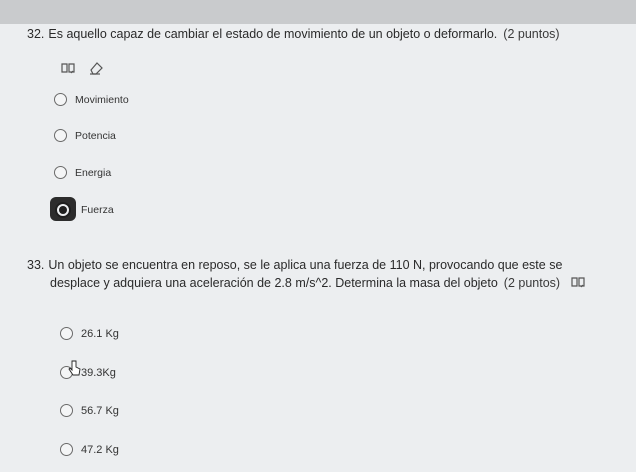  I want to click on option-potencia: Potencia, so click(85, 135).